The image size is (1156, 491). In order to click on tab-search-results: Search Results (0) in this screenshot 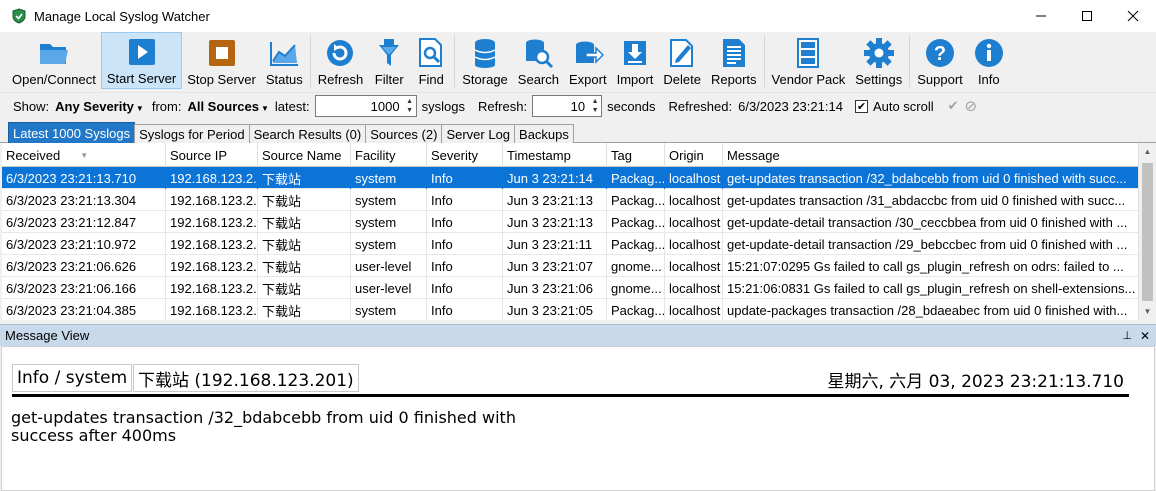, I will do `click(307, 133)`.